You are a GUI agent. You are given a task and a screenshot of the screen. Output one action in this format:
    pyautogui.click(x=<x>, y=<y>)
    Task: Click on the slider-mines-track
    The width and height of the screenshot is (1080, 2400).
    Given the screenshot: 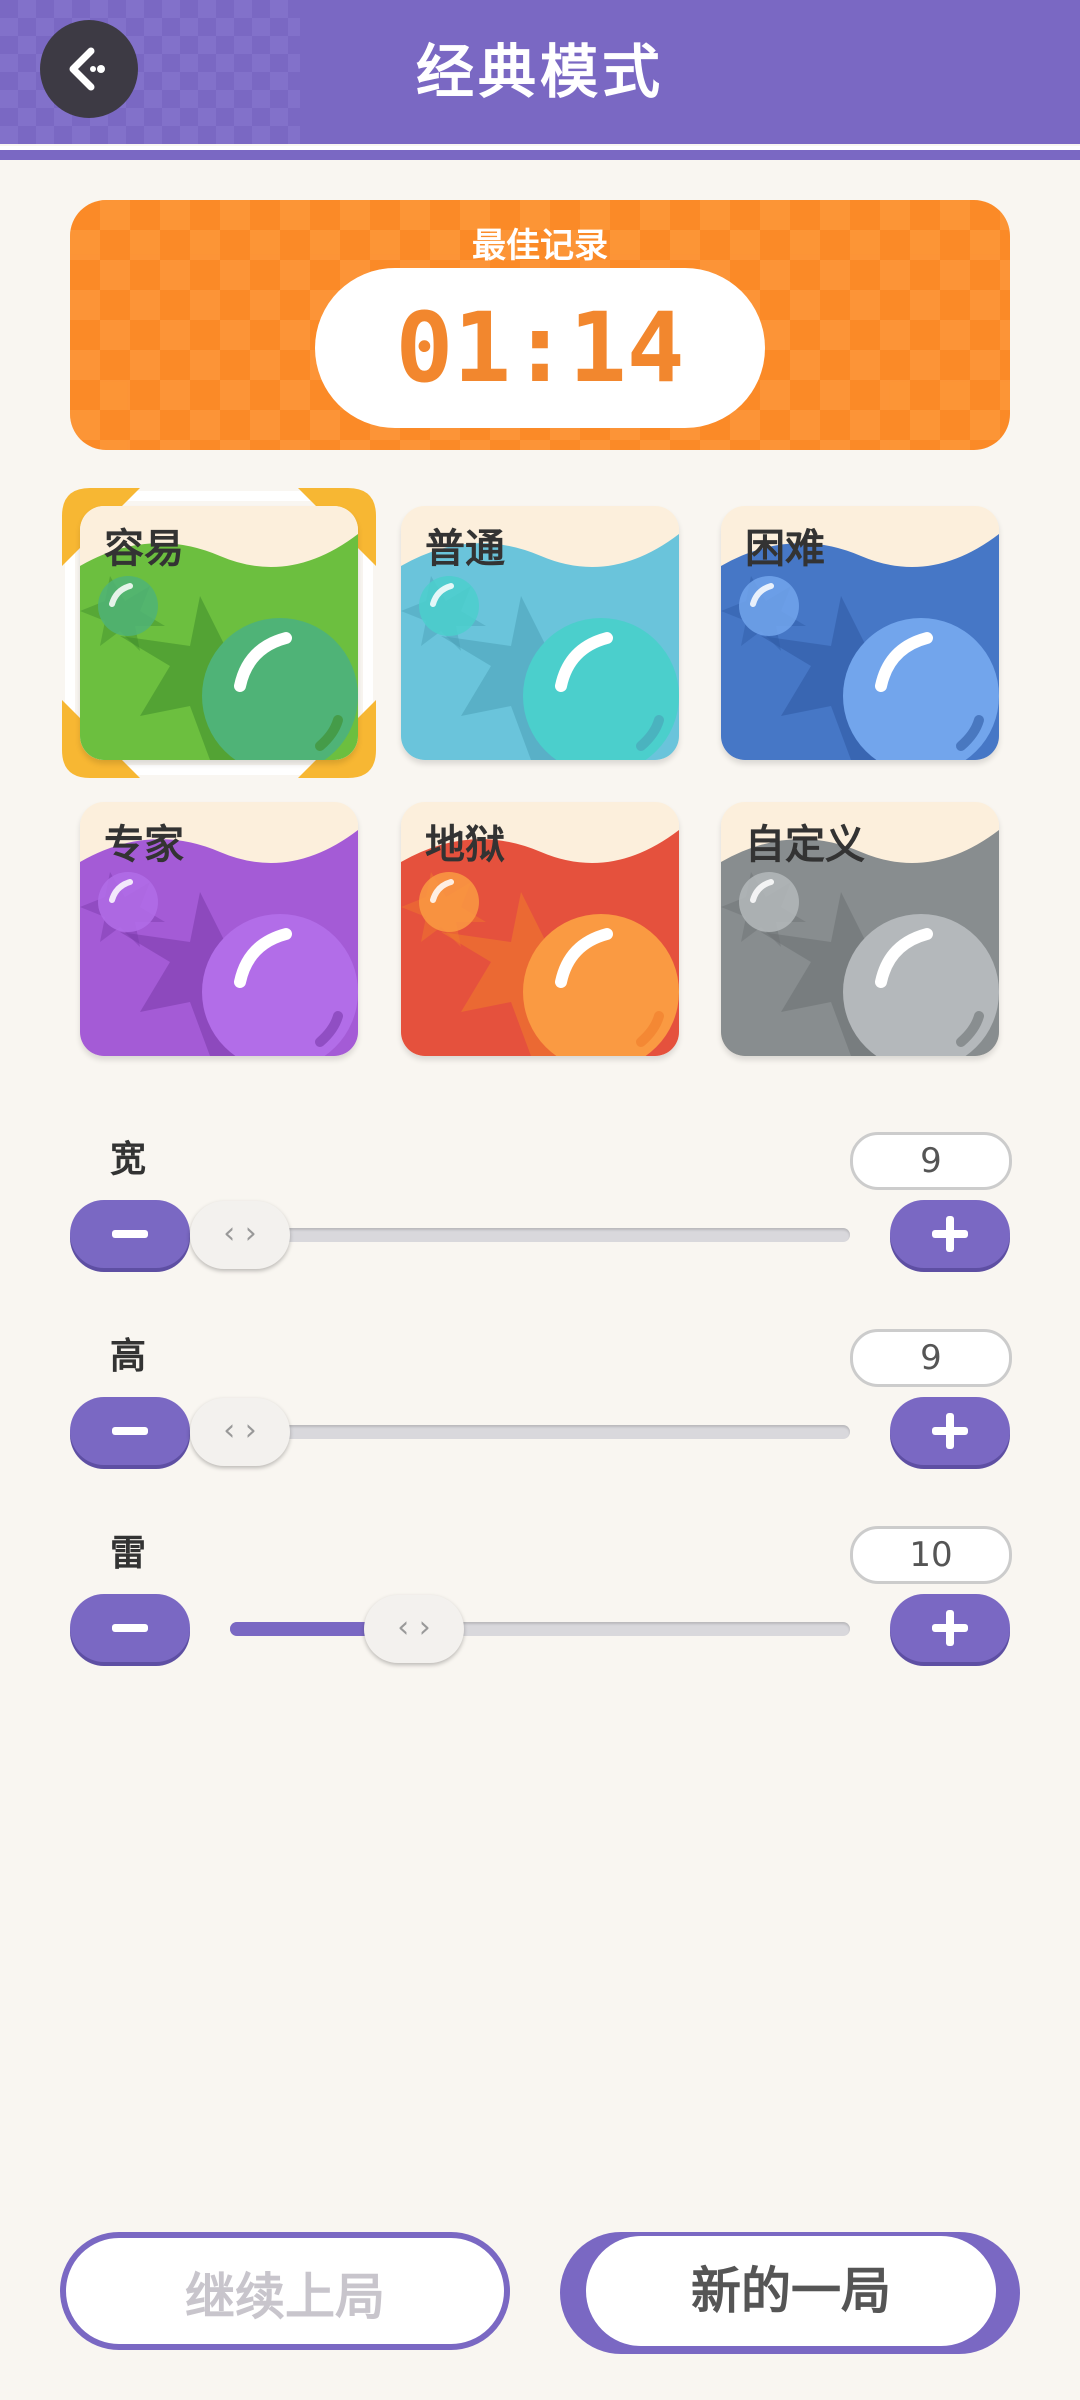 What is the action you would take?
    pyautogui.click(x=540, y=1629)
    